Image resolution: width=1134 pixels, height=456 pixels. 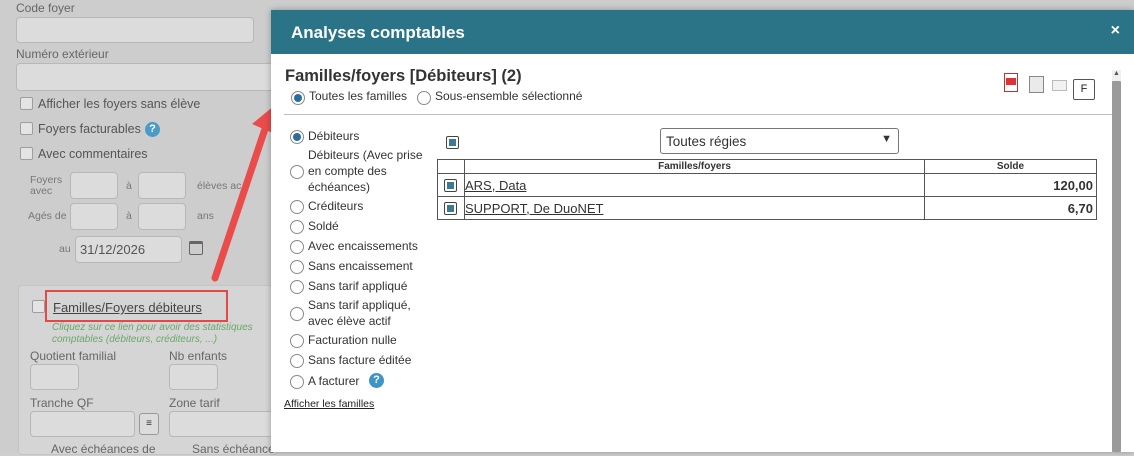 What do you see at coordinates (1116, 73) in the screenshot?
I see `scroll-up-icon: ▲` at bounding box center [1116, 73].